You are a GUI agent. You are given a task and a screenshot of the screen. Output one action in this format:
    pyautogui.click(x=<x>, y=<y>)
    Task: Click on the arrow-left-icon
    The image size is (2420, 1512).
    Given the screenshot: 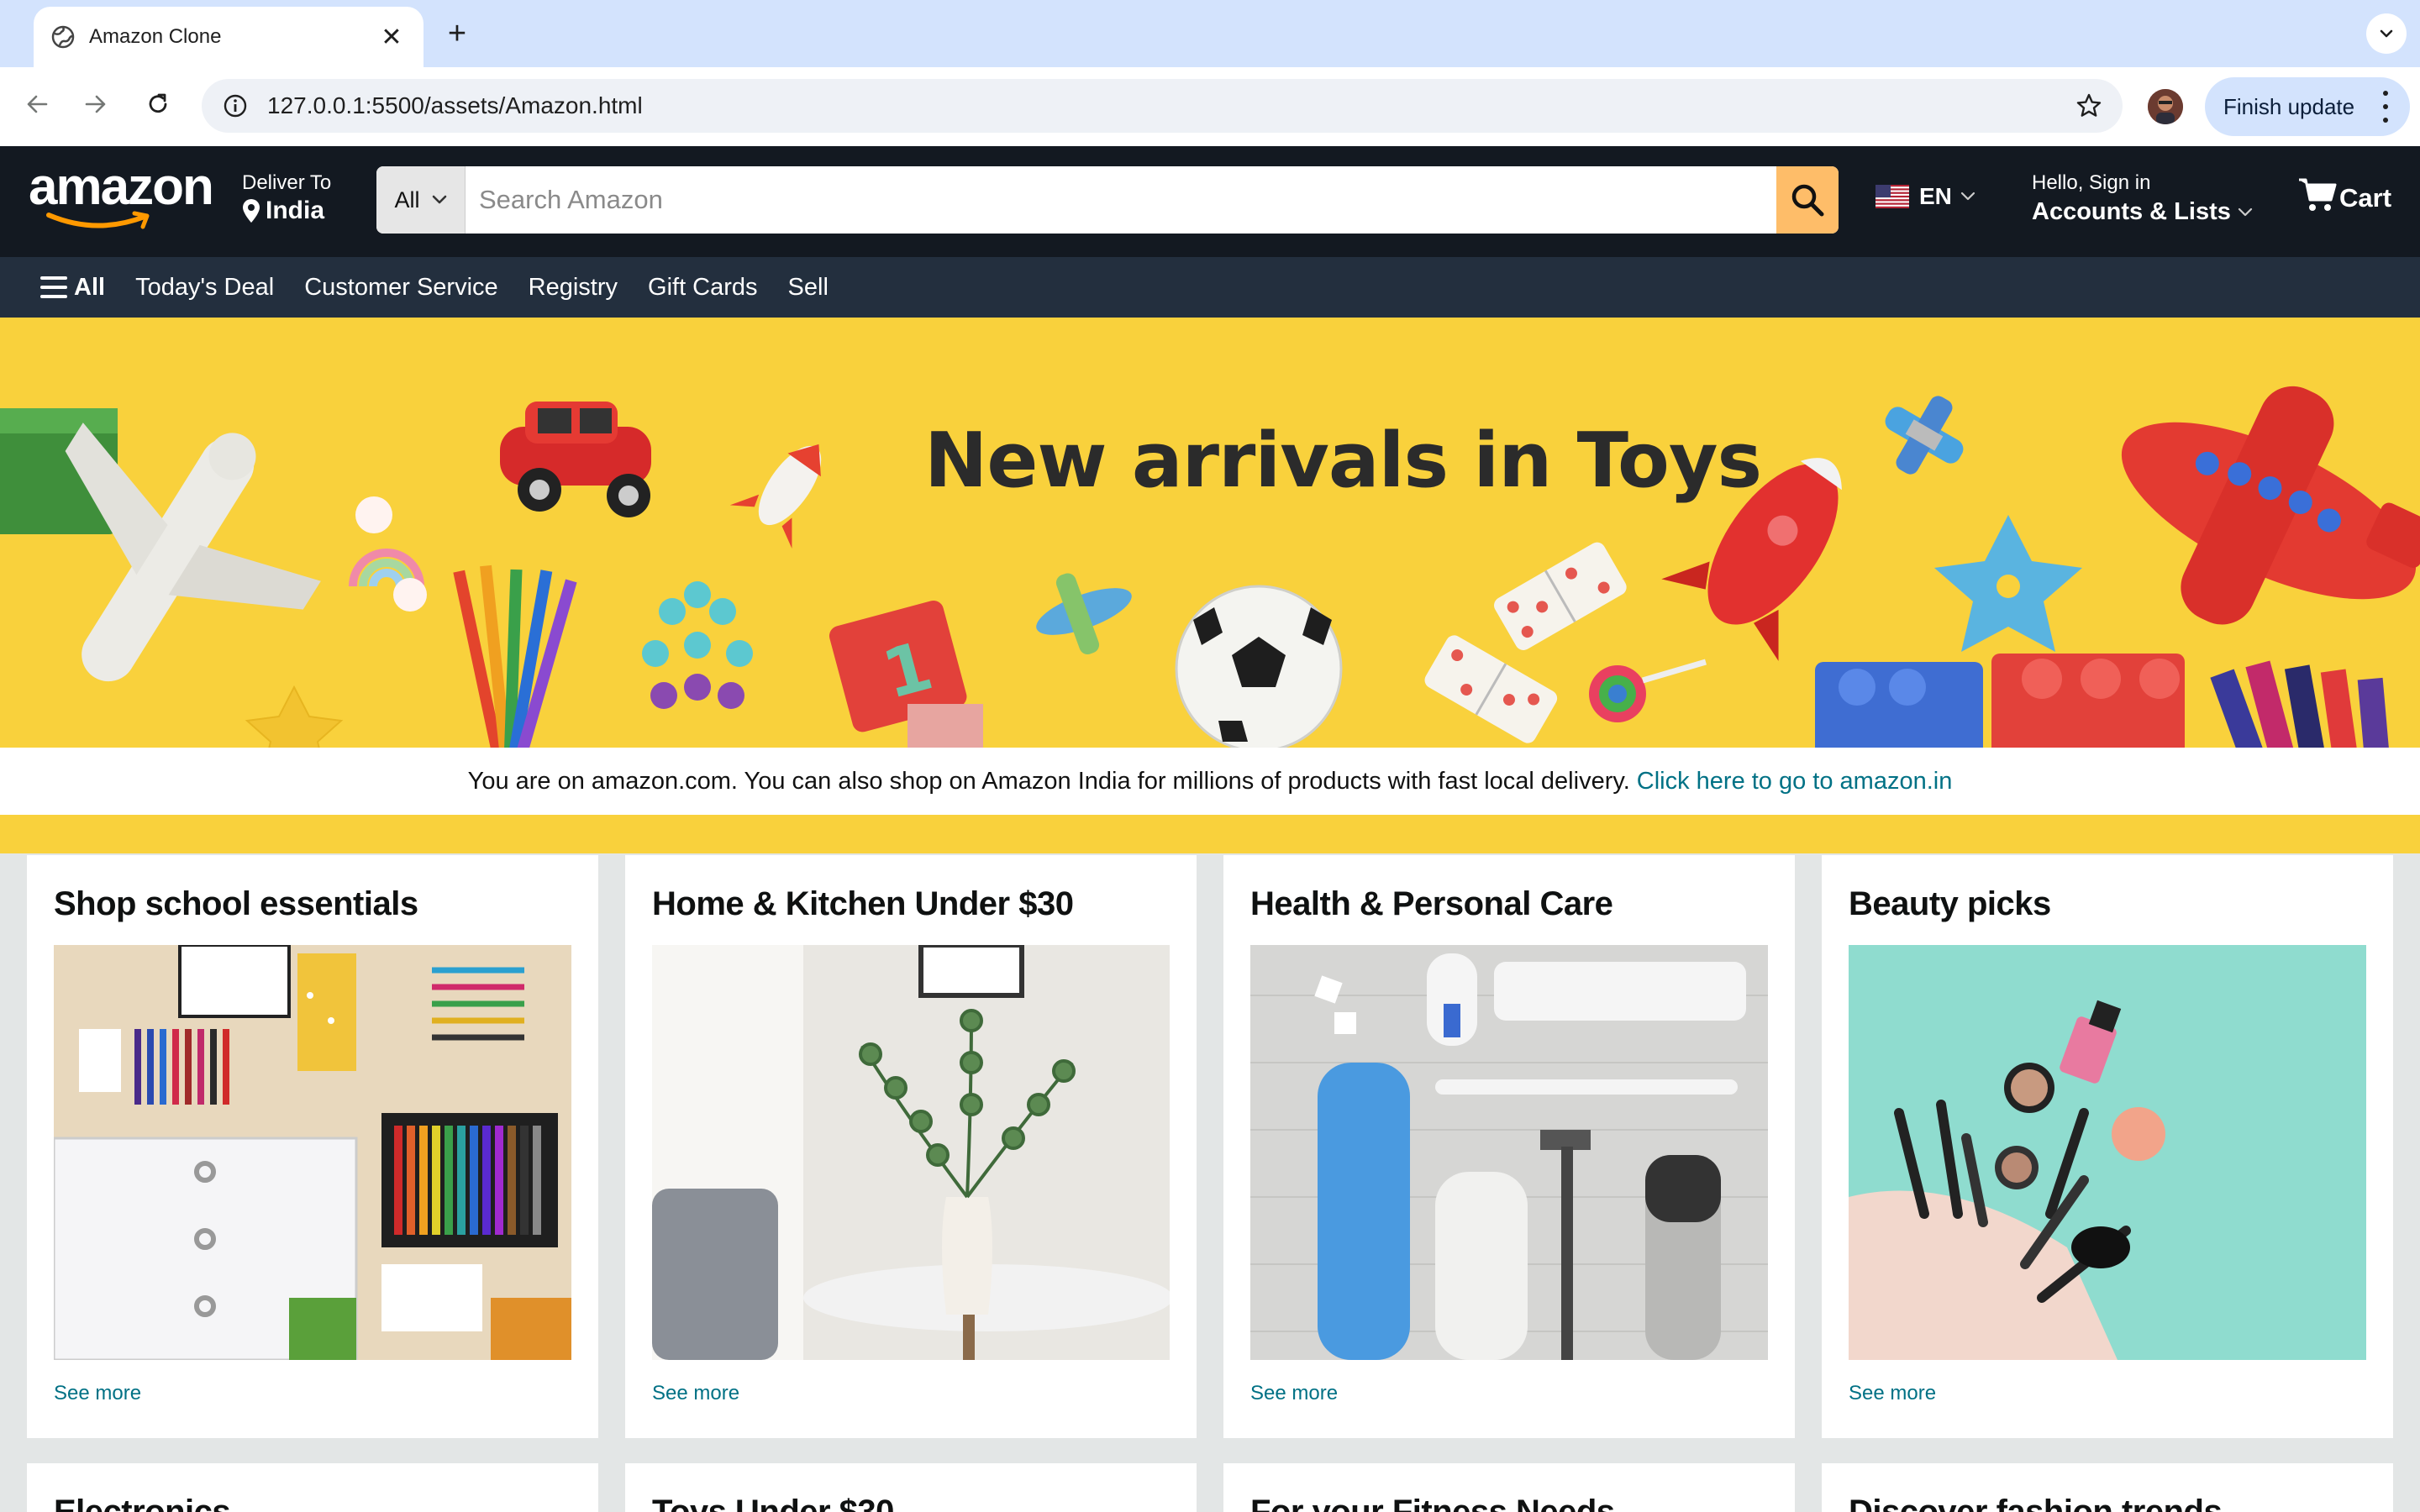 What is the action you would take?
    pyautogui.click(x=37, y=104)
    